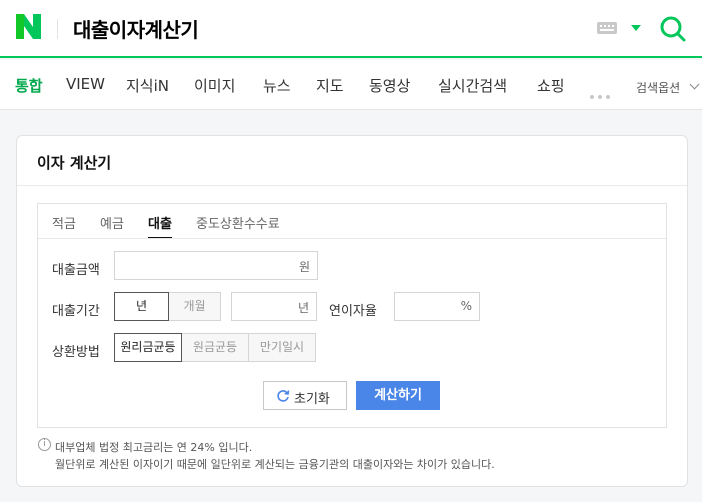 This screenshot has width=702, height=502. Describe the element at coordinates (57, 29) in the screenshot. I see `header-divider` at that location.